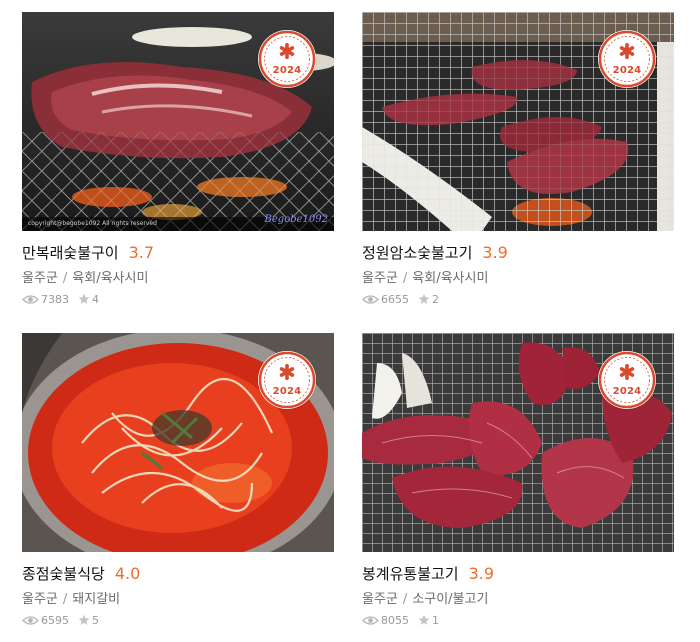 The width and height of the screenshot is (700, 642). What do you see at coordinates (178, 574) in the screenshot?
I see `title-row: 종점숯불식당 4.0` at bounding box center [178, 574].